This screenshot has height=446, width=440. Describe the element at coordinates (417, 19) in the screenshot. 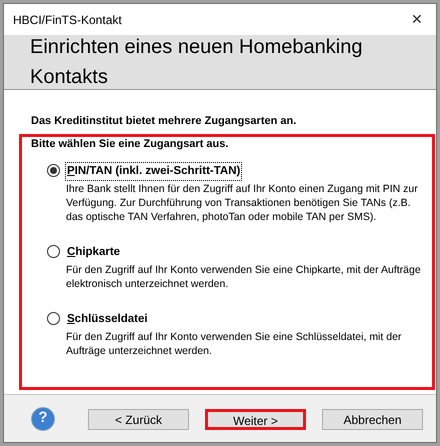

I see `close-button: ✕` at that location.